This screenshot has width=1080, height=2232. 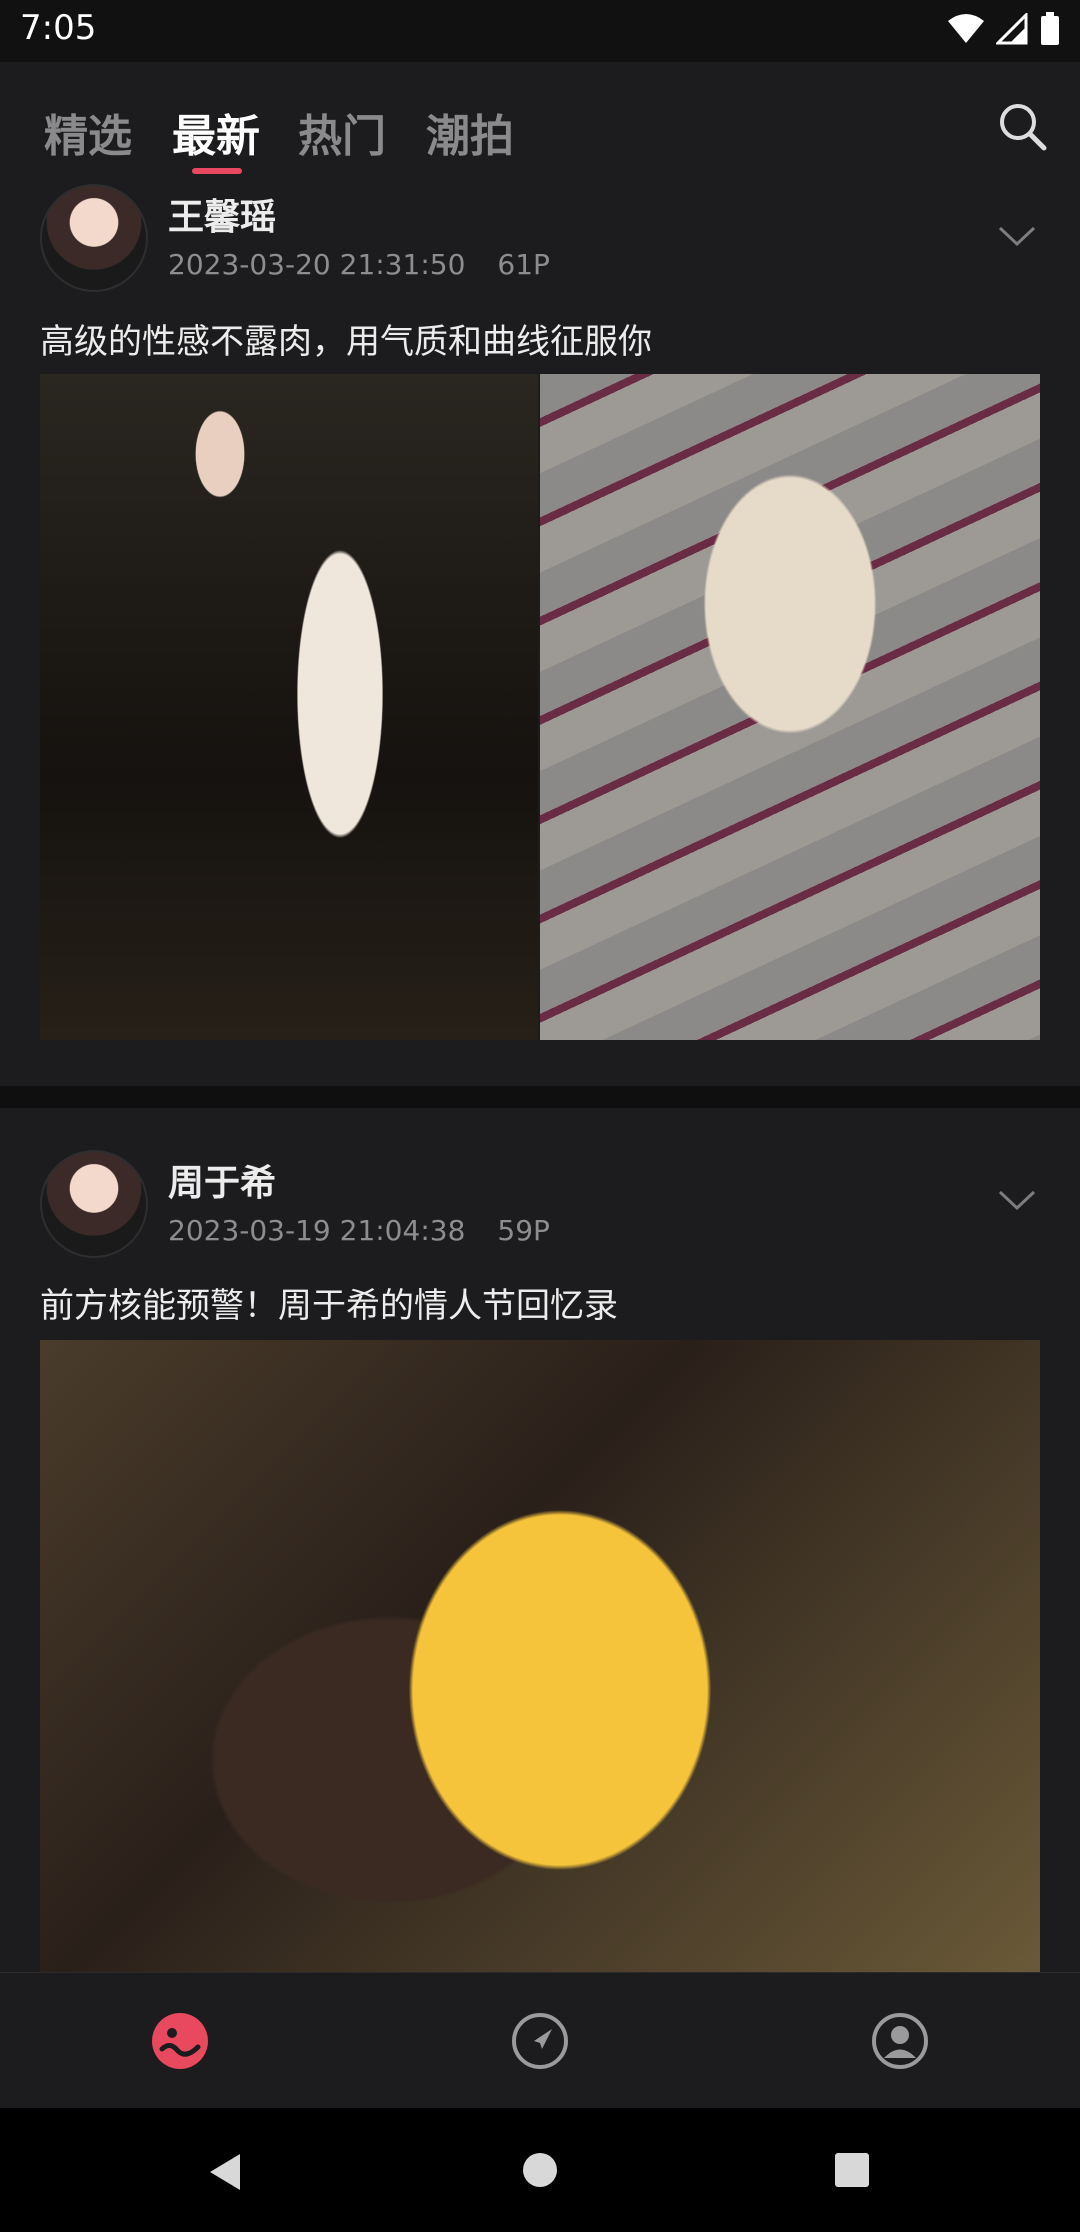 I want to click on top-tab-bar: 精选 最新 热门 潮拍, so click(x=540, y=119).